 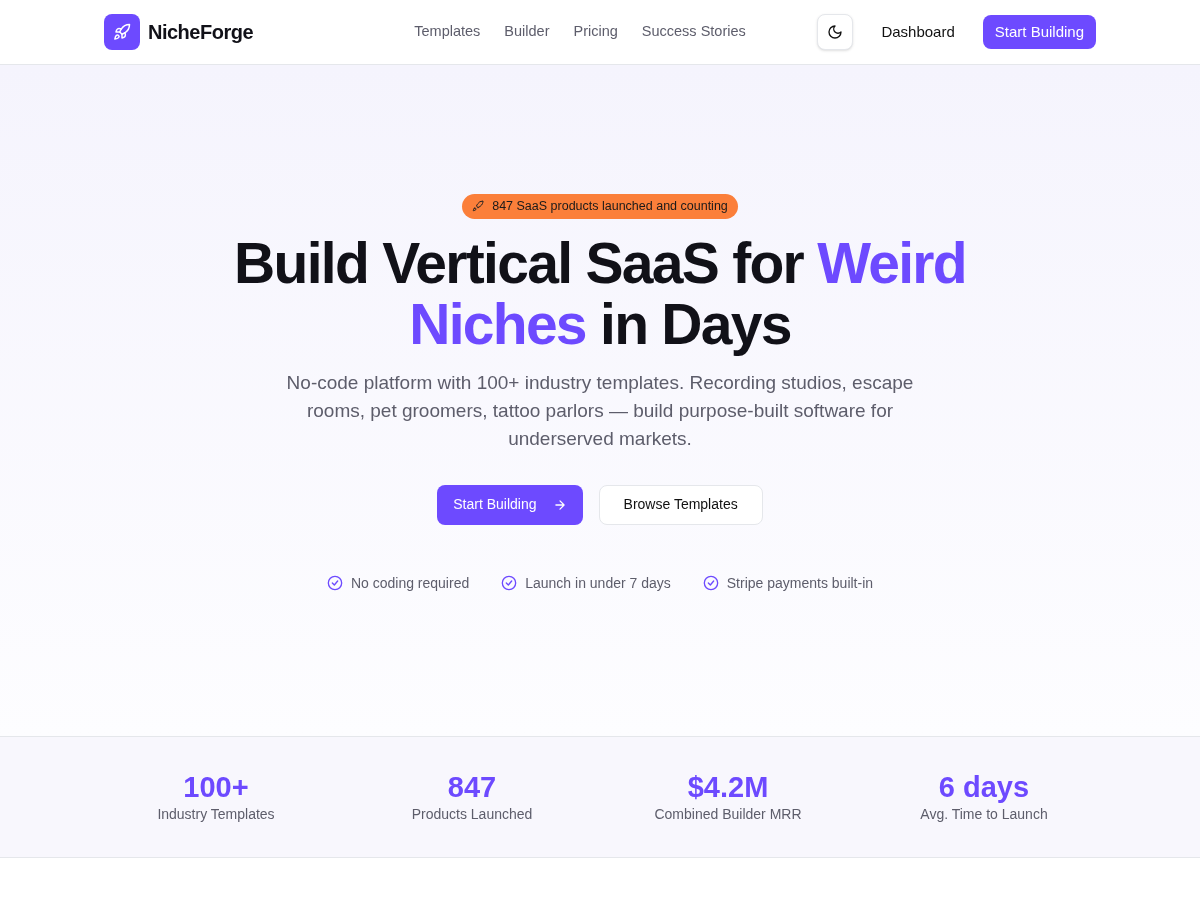 What do you see at coordinates (216, 786) in the screenshot?
I see `stat-value: 100+` at bounding box center [216, 786].